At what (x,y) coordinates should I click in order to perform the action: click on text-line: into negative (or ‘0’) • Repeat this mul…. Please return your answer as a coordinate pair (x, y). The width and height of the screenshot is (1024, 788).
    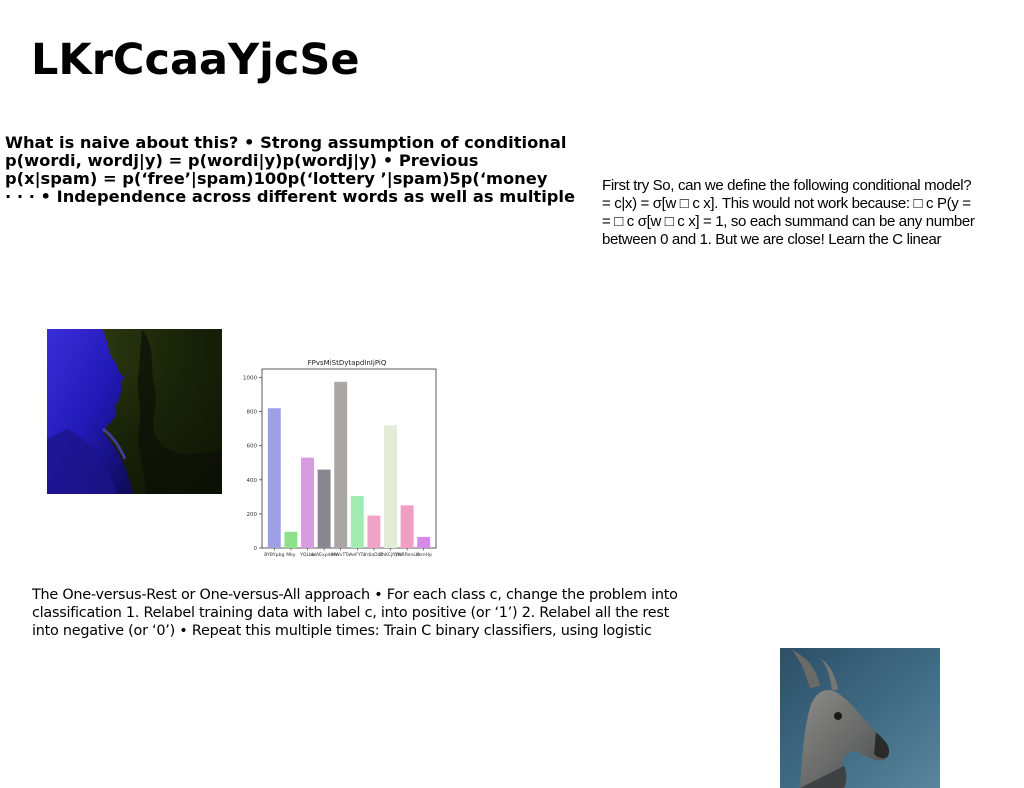
    Looking at the image, I should click on (342, 631).